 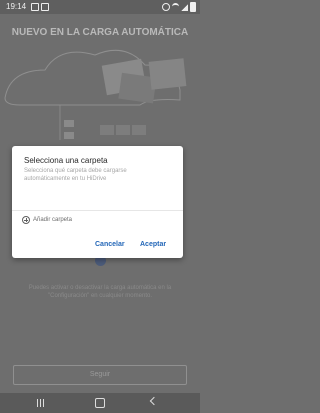 I want to click on cloud-illustration, so click(x=95, y=94).